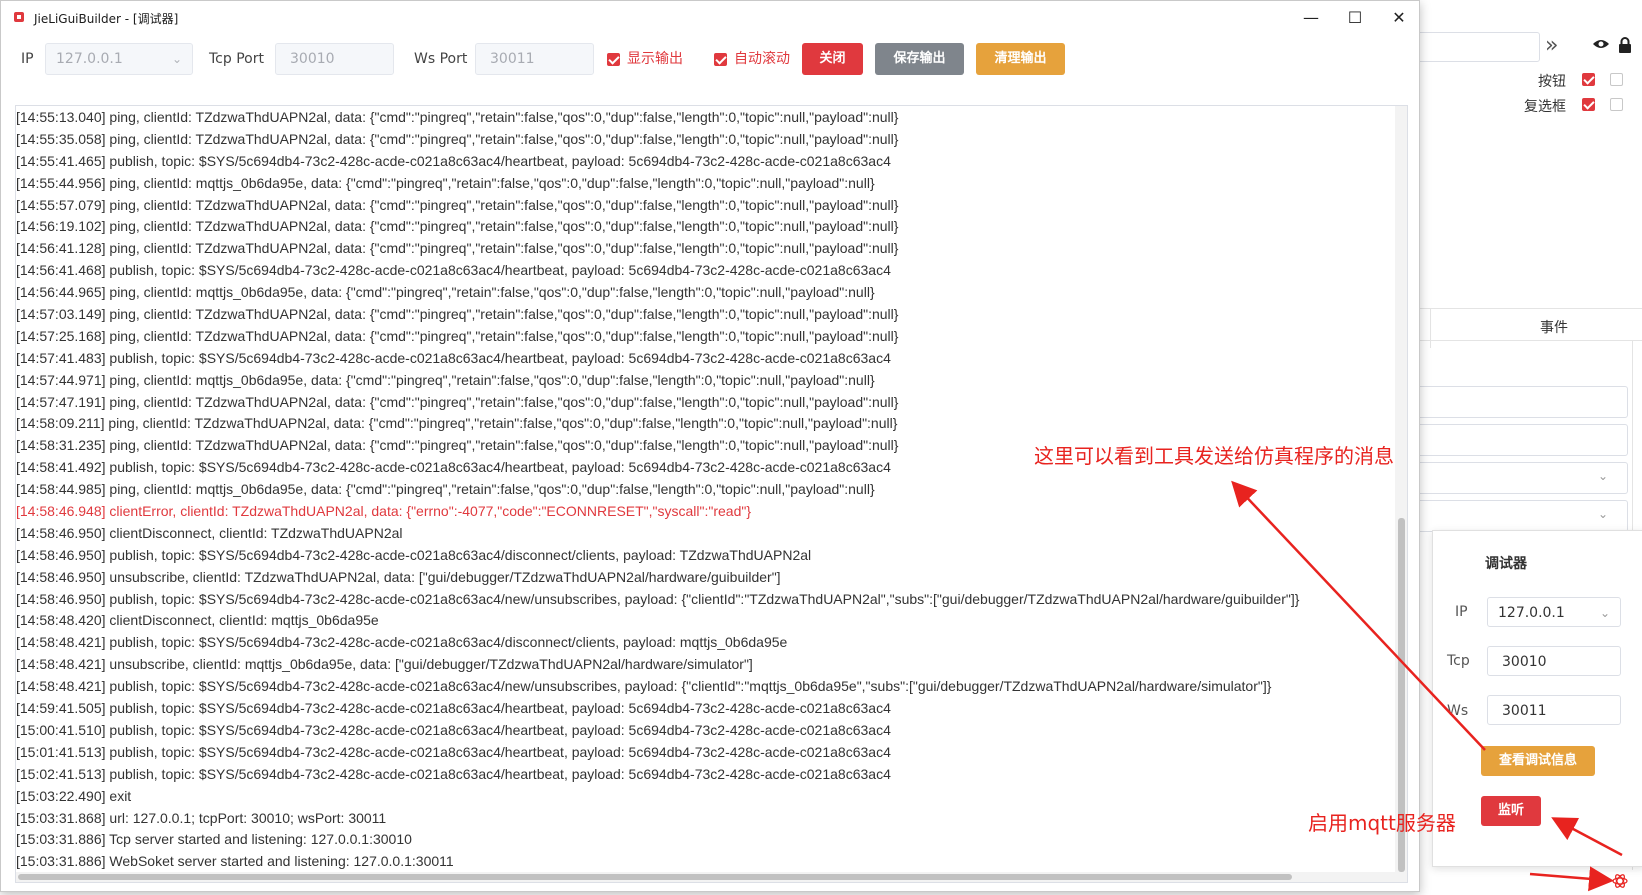  What do you see at coordinates (1587, 837) in the screenshot?
I see `arrow-to-listen` at bounding box center [1587, 837].